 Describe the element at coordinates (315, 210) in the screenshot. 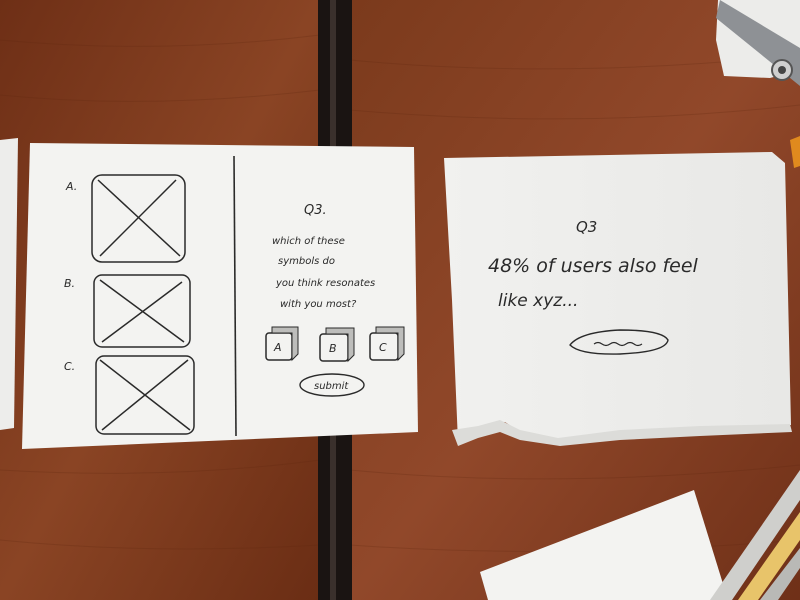

I see `question-title: Q3.` at that location.